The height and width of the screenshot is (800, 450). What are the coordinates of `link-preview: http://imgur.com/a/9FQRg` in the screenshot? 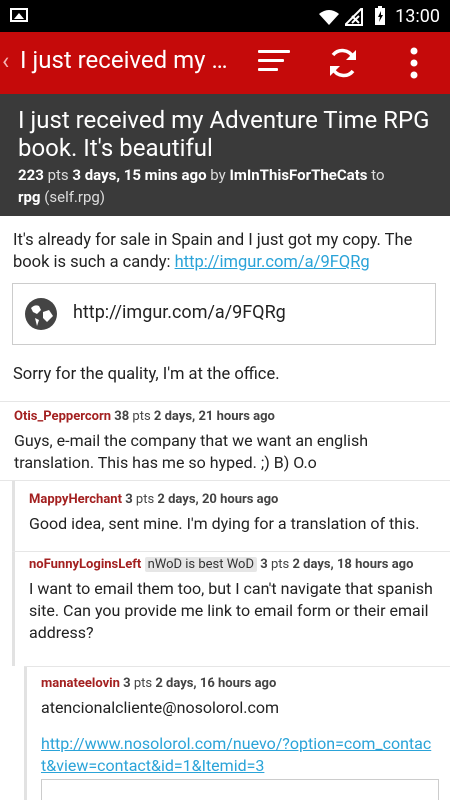 It's located at (224, 314).